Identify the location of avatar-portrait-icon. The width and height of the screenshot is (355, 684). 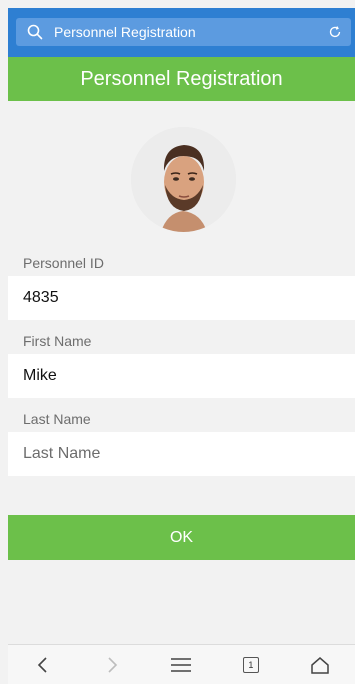
(183, 179).